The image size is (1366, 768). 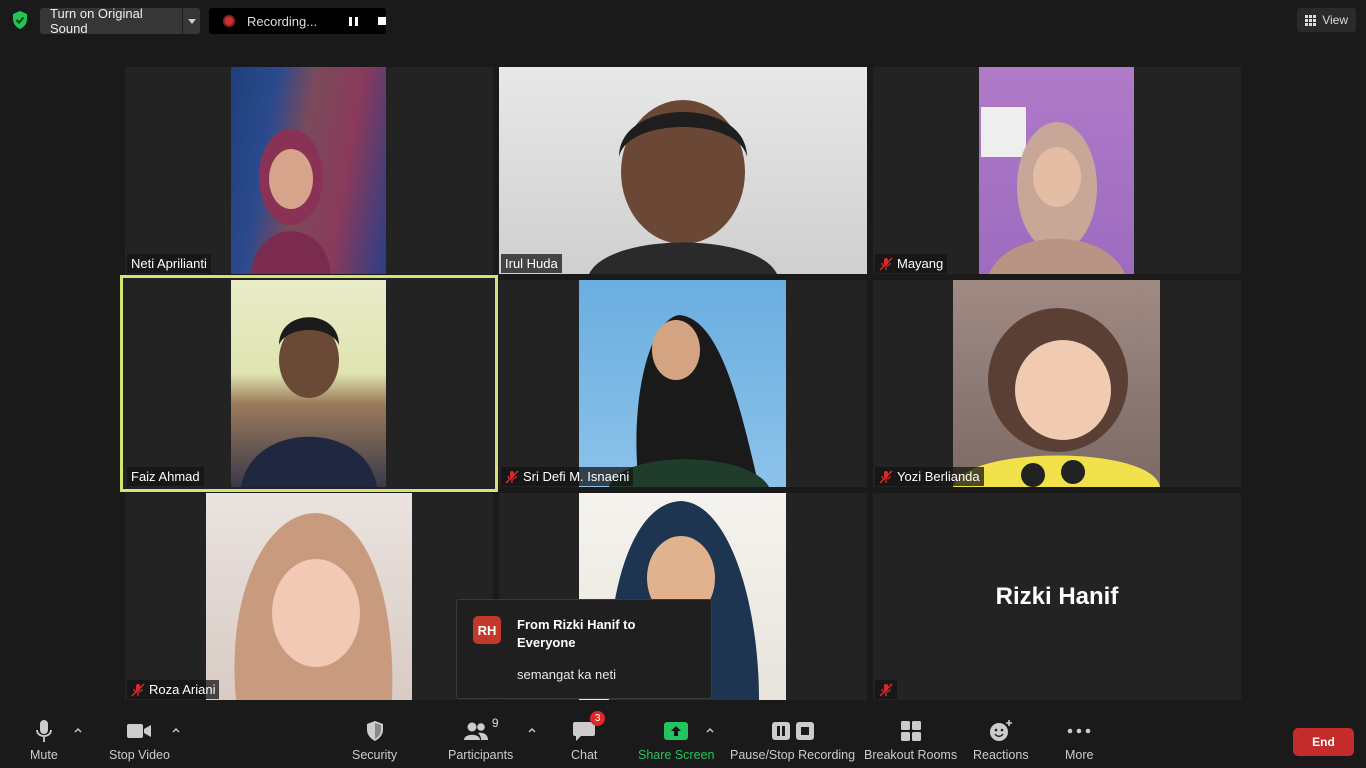 What do you see at coordinates (793, 755) in the screenshot?
I see `pause-stop-recording-label: Pause/Stop Recording` at bounding box center [793, 755].